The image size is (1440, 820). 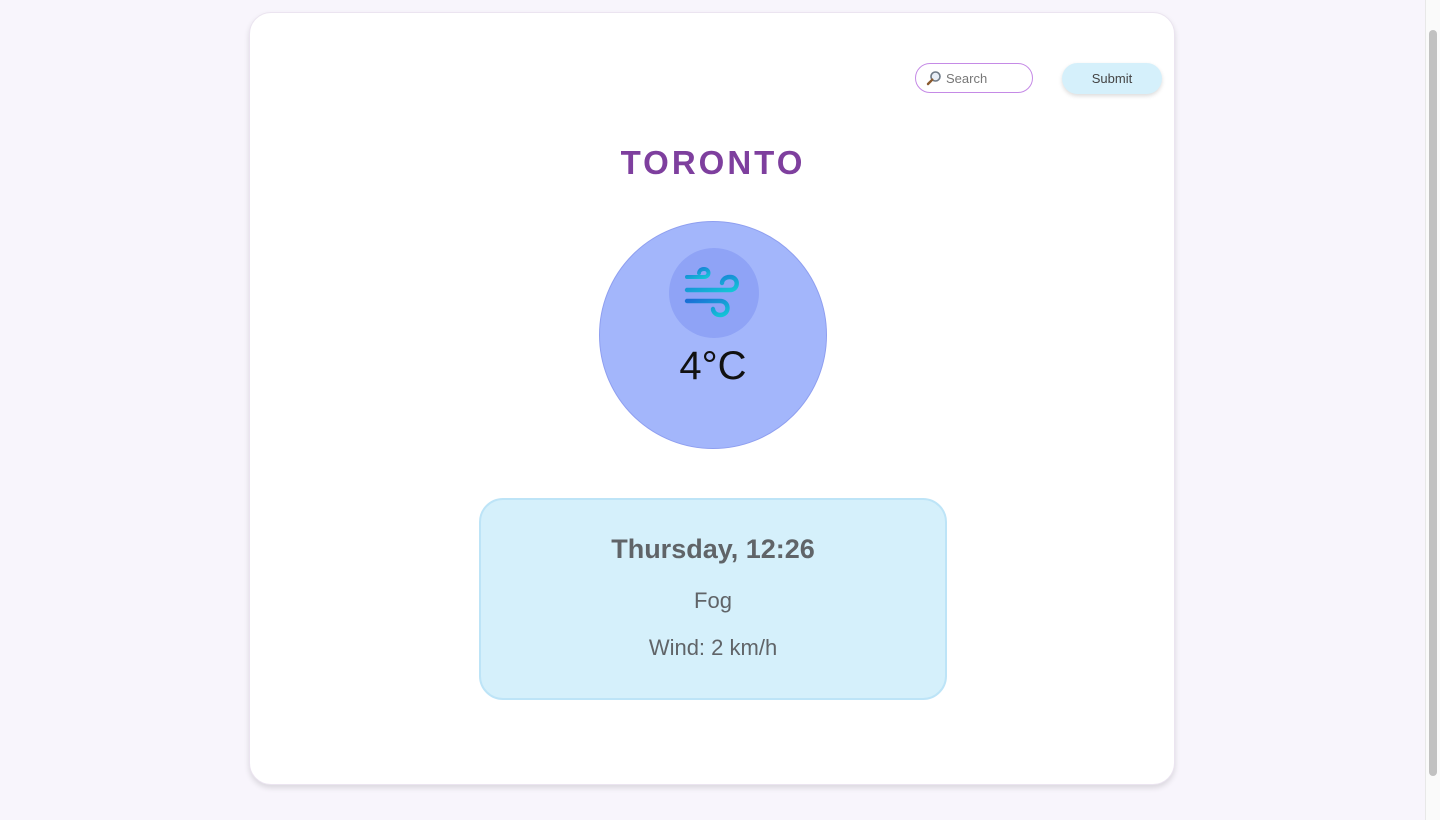 I want to click on wind-icon, so click(x=711, y=292).